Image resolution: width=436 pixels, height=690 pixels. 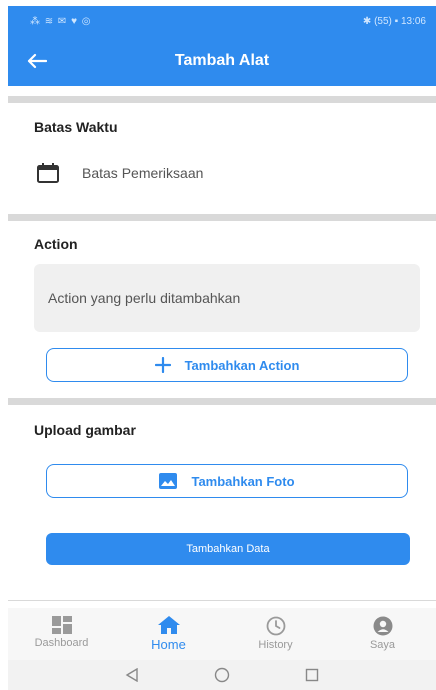 What do you see at coordinates (48, 173) in the screenshot?
I see `calendar-icon` at bounding box center [48, 173].